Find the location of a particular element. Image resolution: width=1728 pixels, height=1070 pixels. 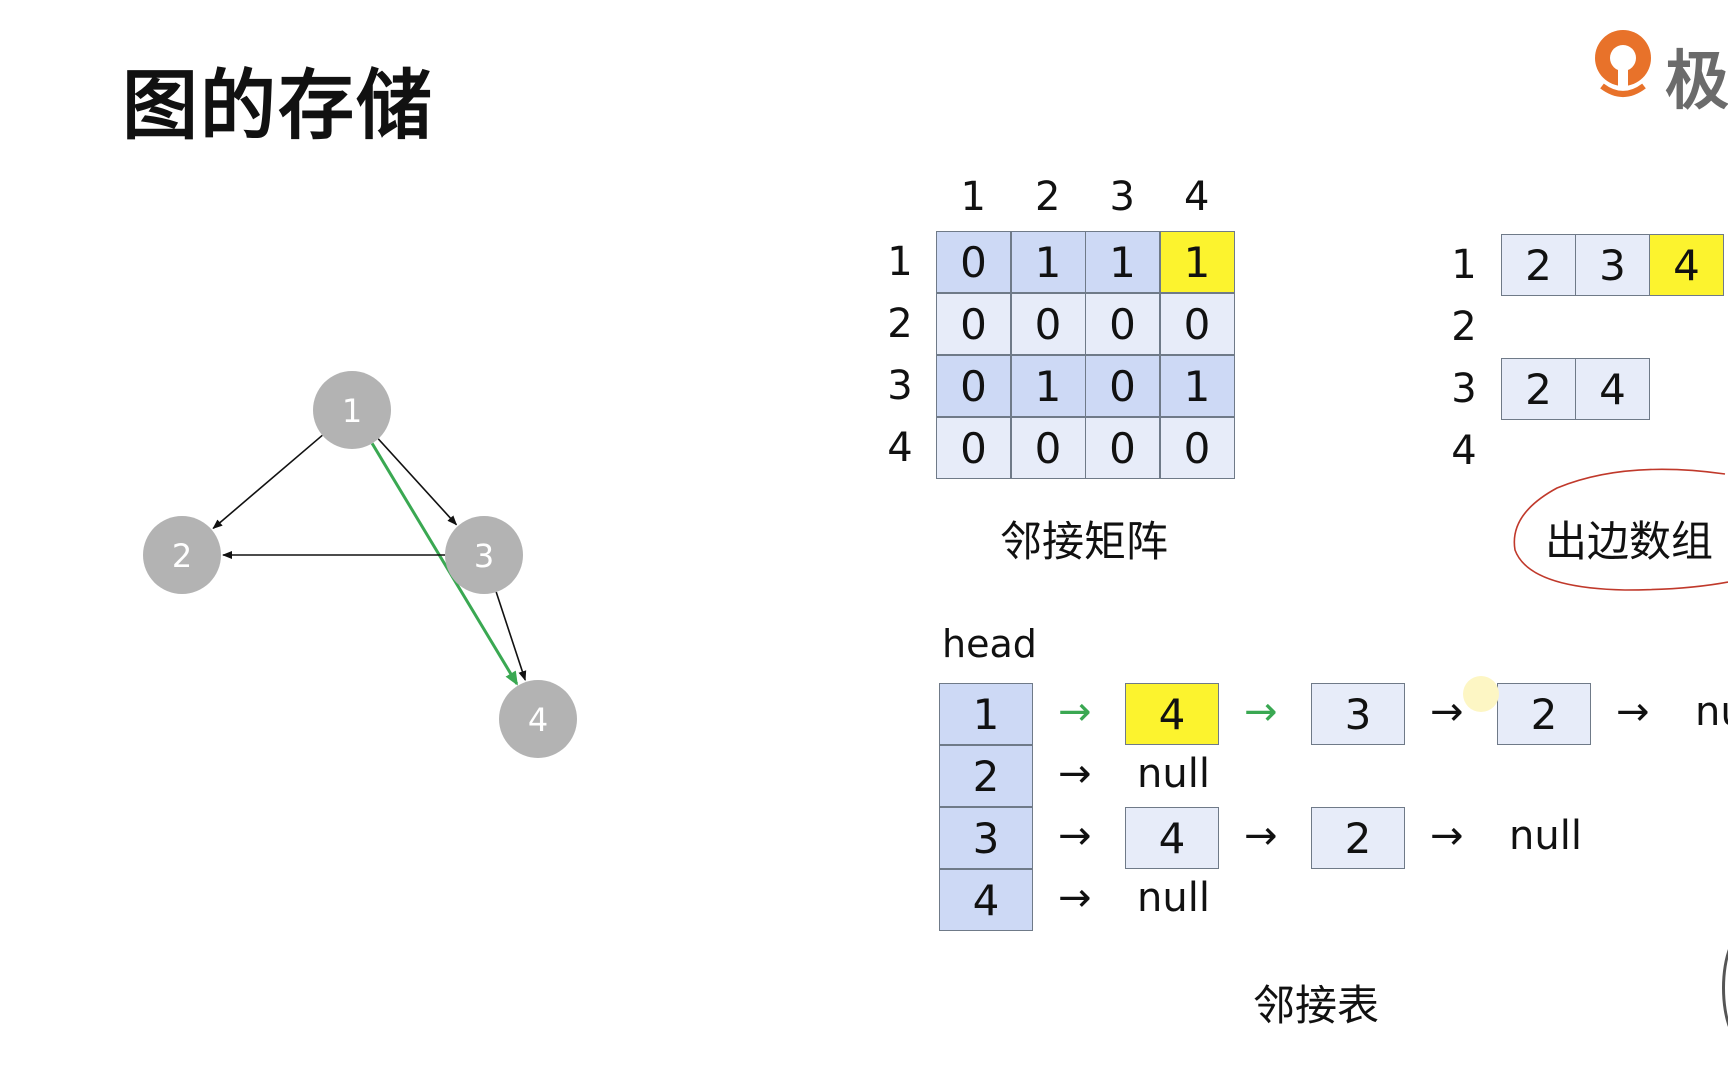

avatar is located at coordinates (1725, 988).